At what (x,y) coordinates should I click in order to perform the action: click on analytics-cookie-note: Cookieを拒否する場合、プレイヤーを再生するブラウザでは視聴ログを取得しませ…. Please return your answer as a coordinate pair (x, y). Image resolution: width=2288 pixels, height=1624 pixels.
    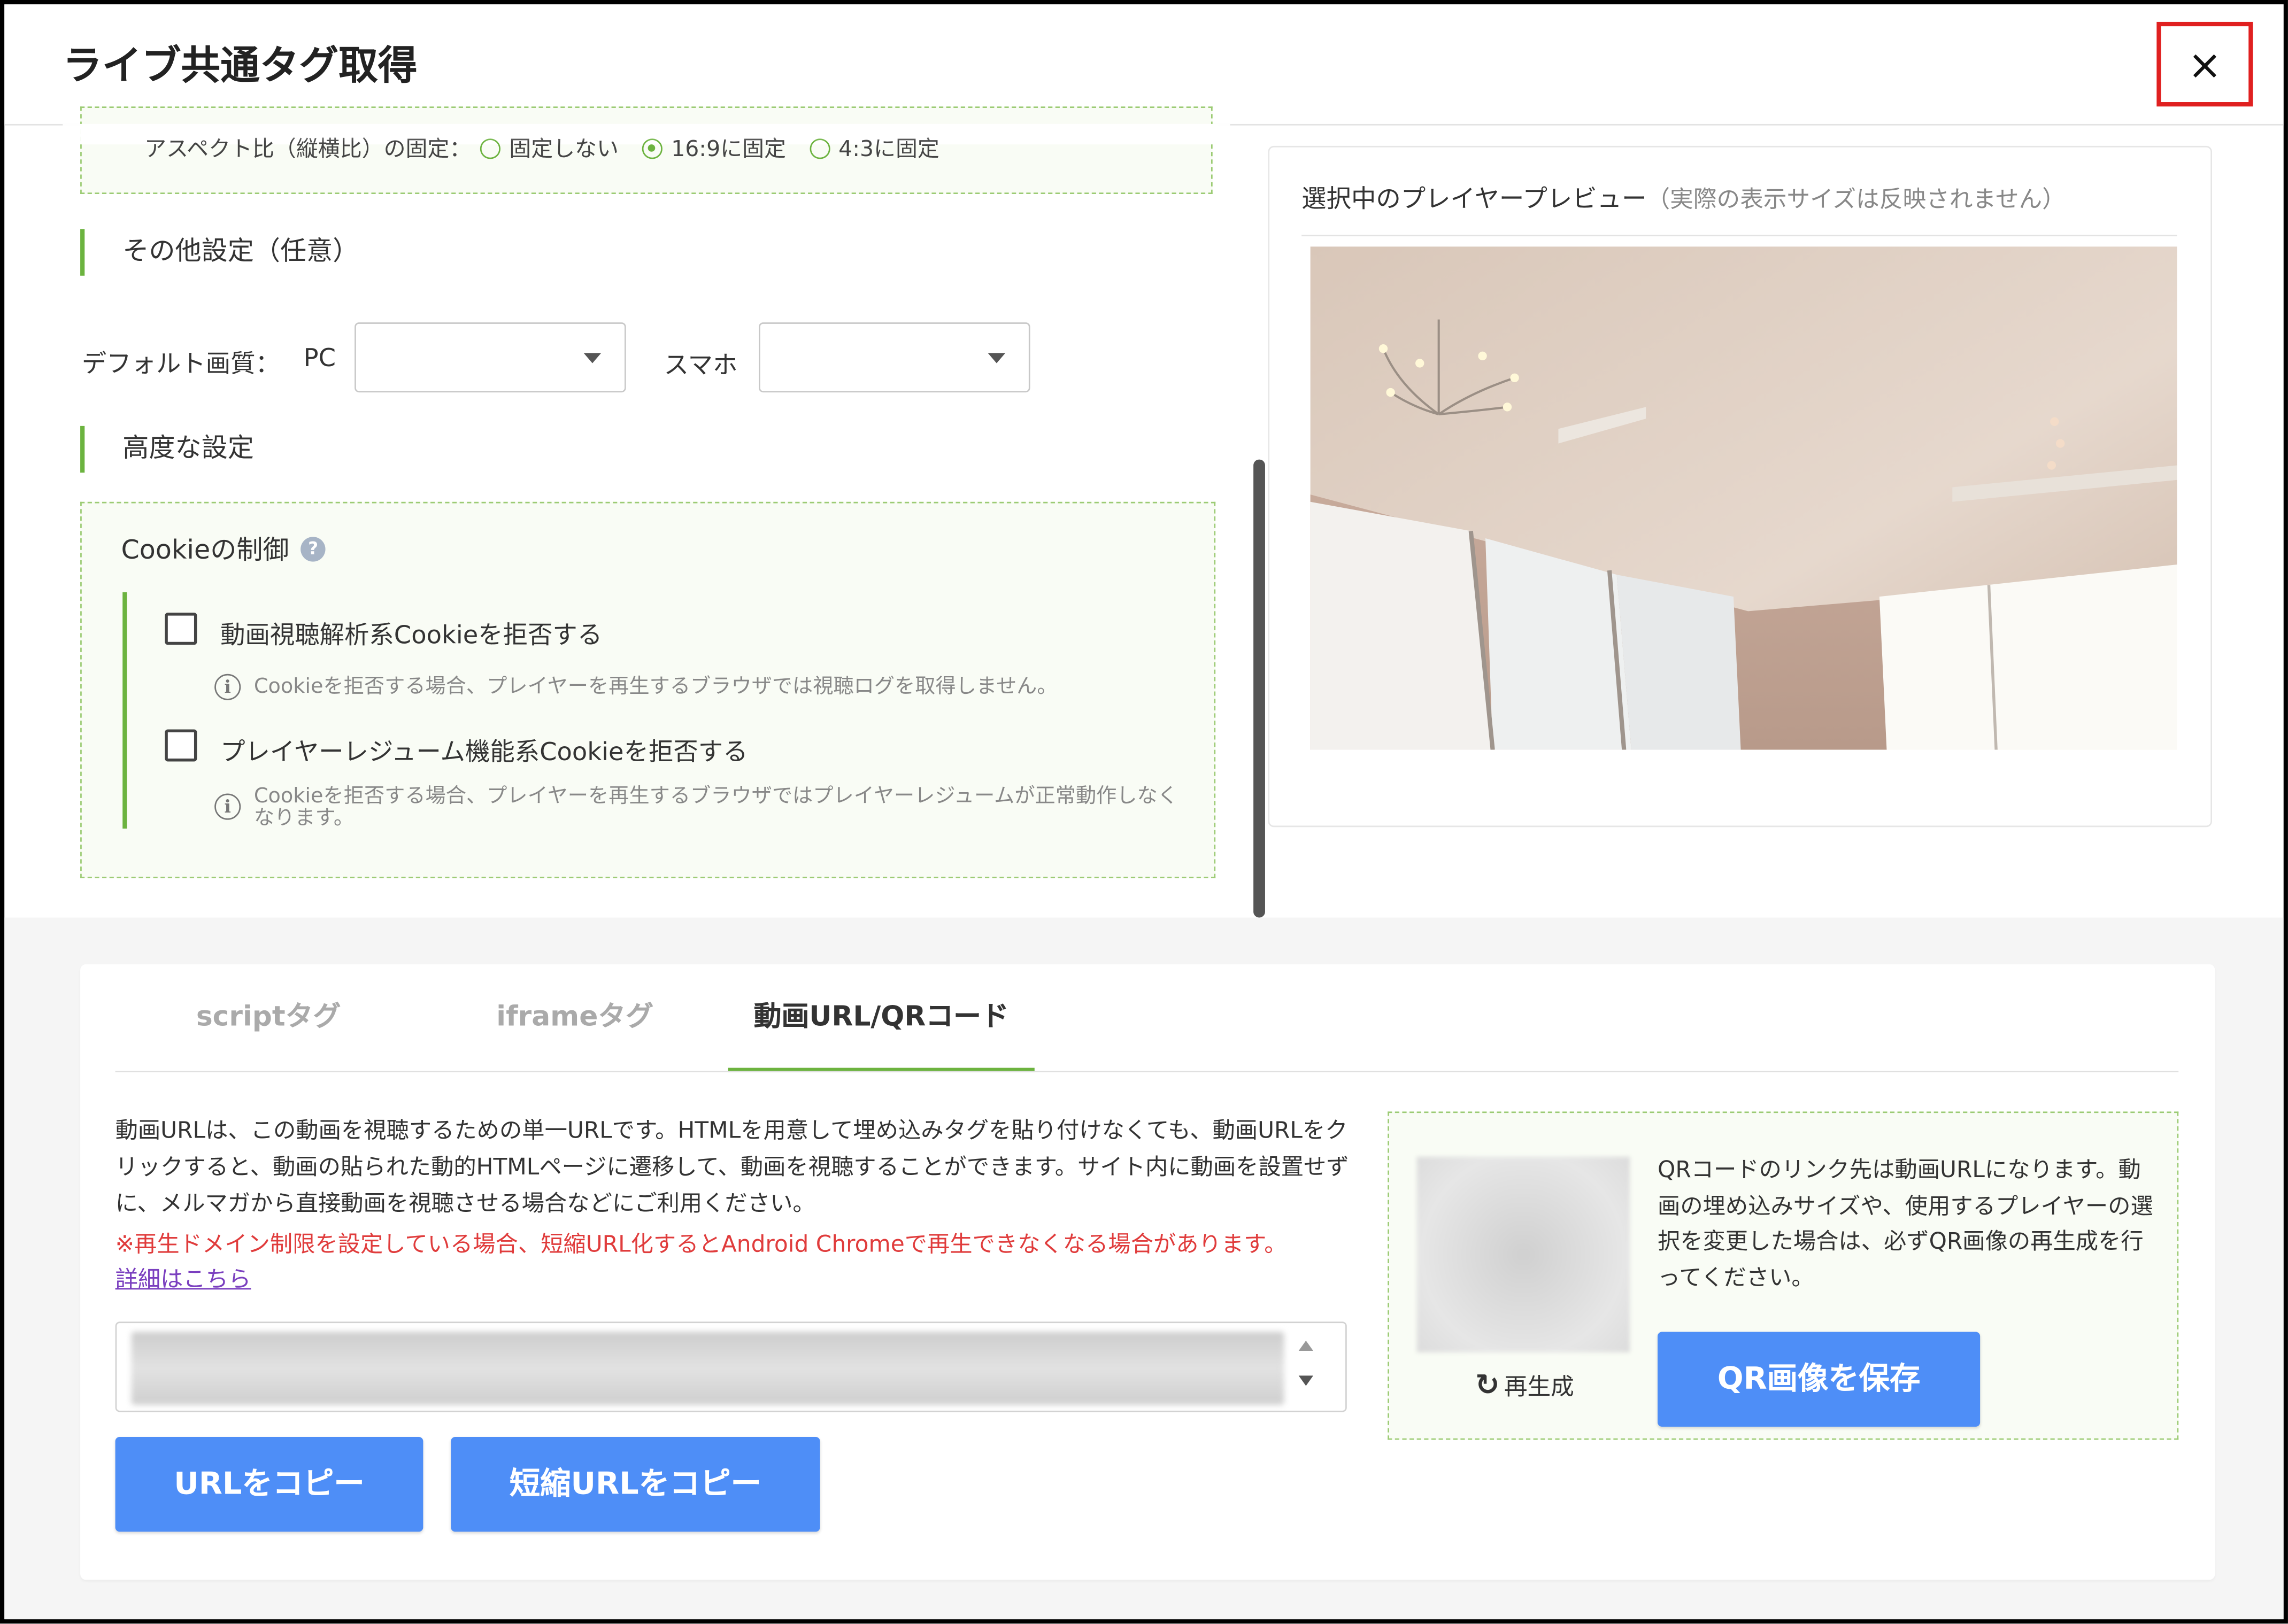
    Looking at the image, I should click on (655, 687).